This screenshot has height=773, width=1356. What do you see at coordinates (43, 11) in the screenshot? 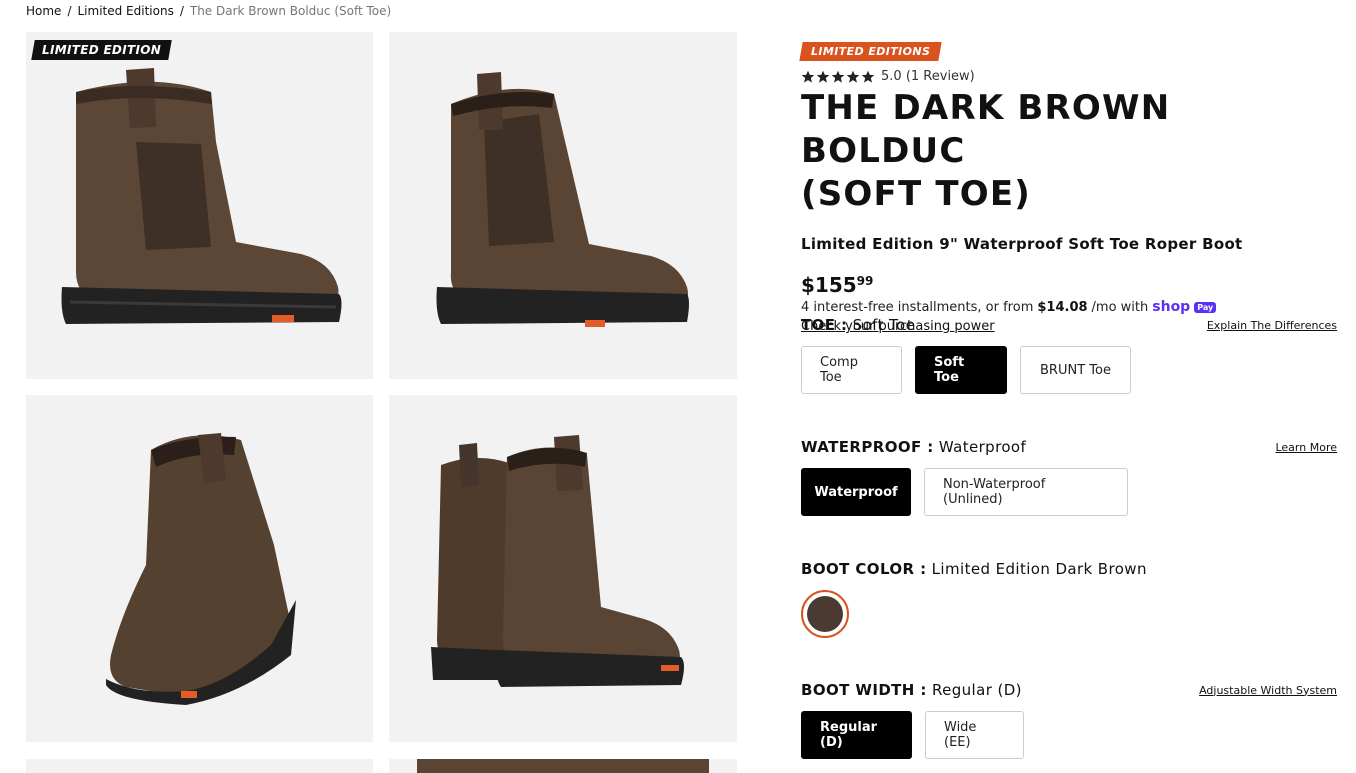
I see `breadcrumb-home: Home` at bounding box center [43, 11].